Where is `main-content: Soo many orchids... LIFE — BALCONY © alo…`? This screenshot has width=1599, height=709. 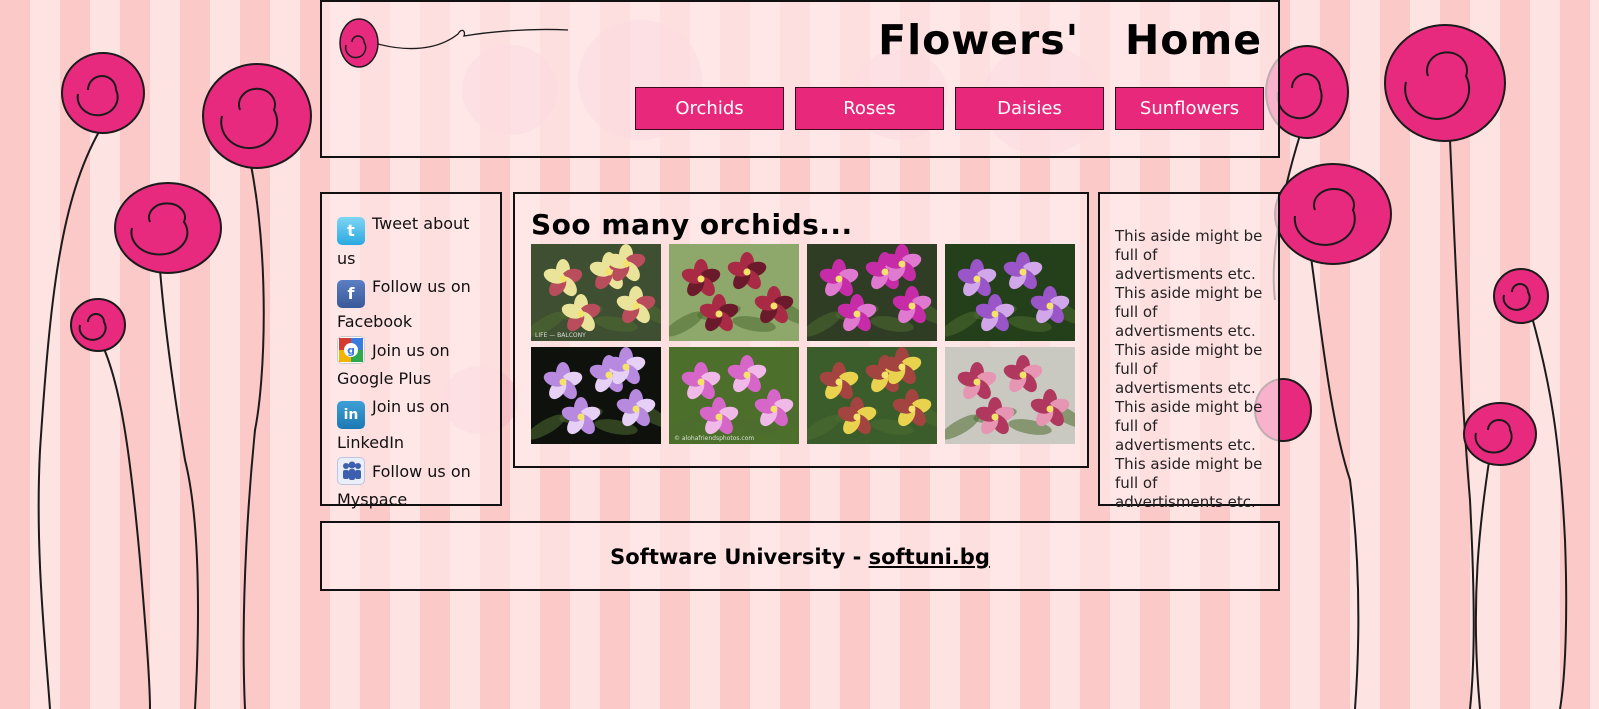
main-content: Soo many orchids... LIFE — BALCONY © alo… is located at coordinates (801, 330).